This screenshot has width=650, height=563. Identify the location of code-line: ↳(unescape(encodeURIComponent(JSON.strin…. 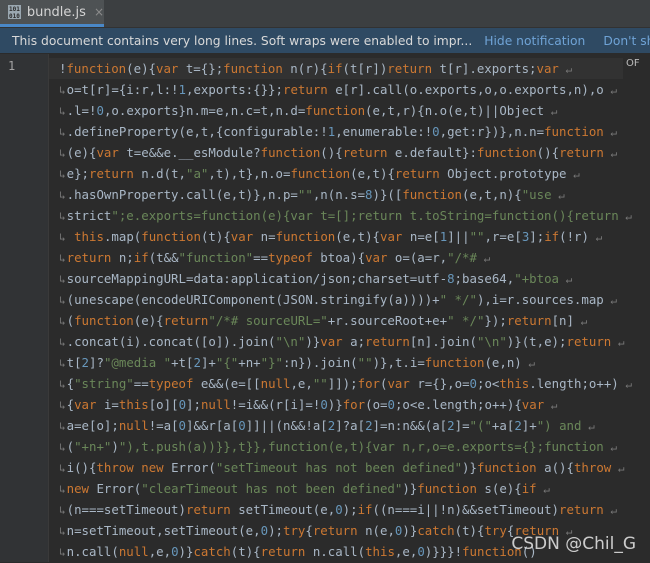
(338, 299).